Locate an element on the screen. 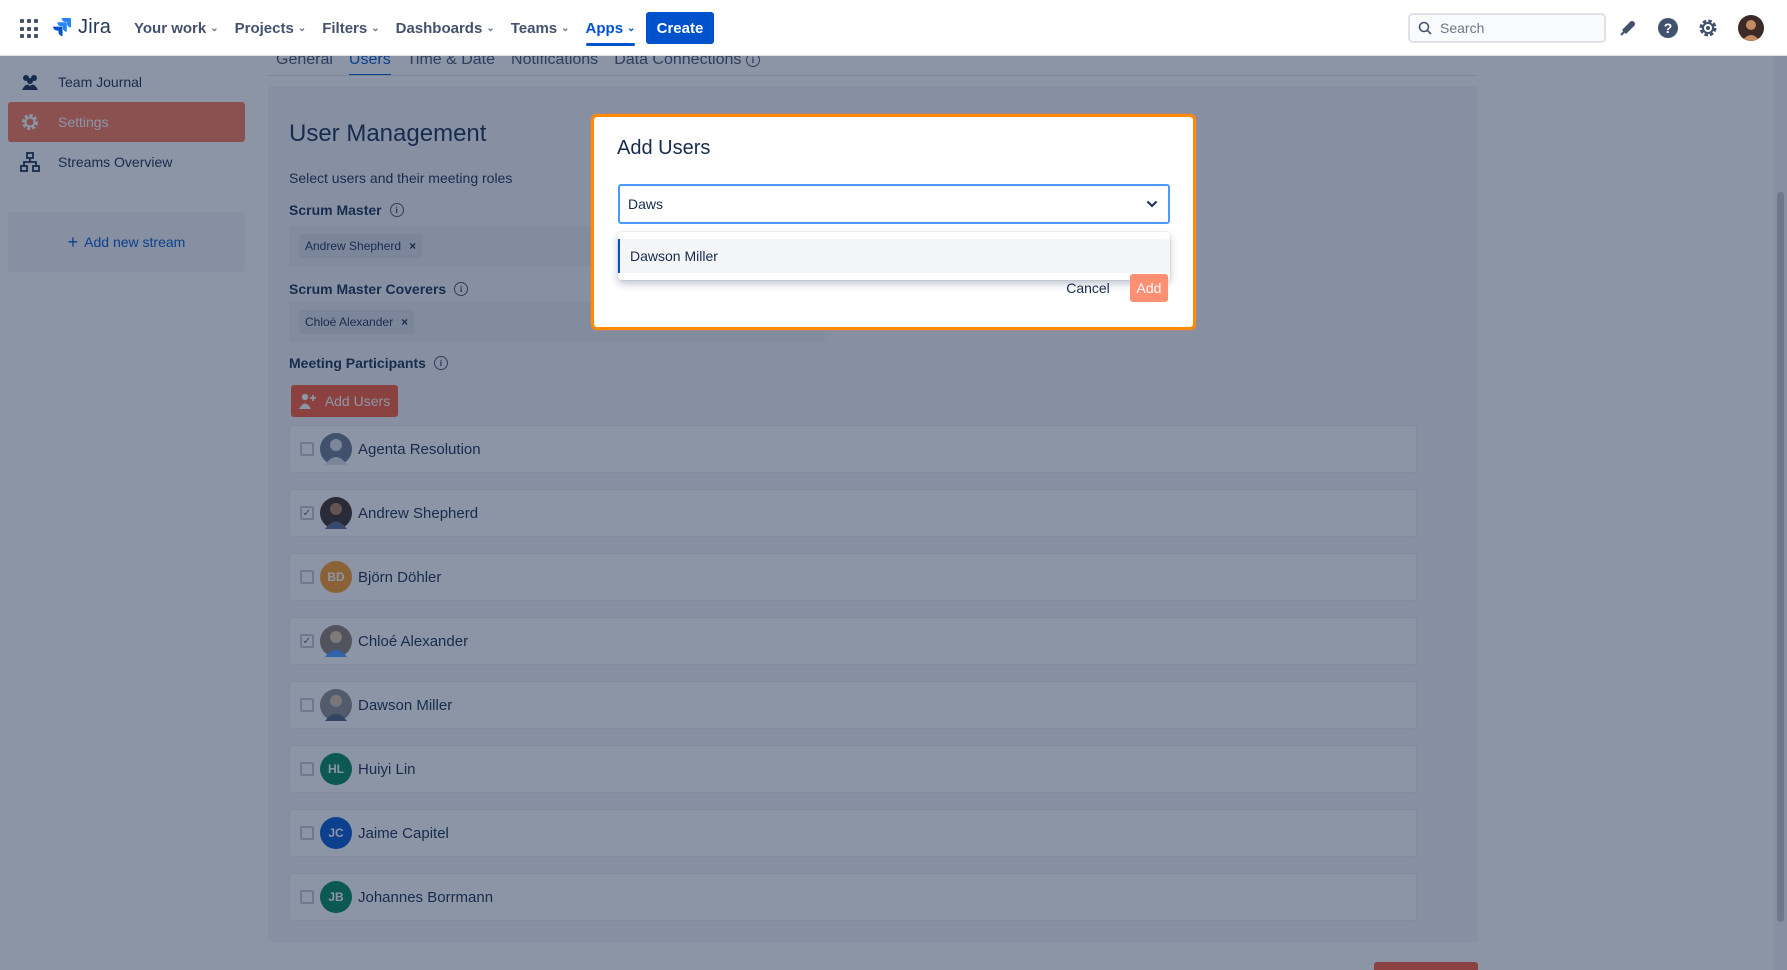 The image size is (1787, 970). nav-label: Filters is located at coordinates (345, 28).